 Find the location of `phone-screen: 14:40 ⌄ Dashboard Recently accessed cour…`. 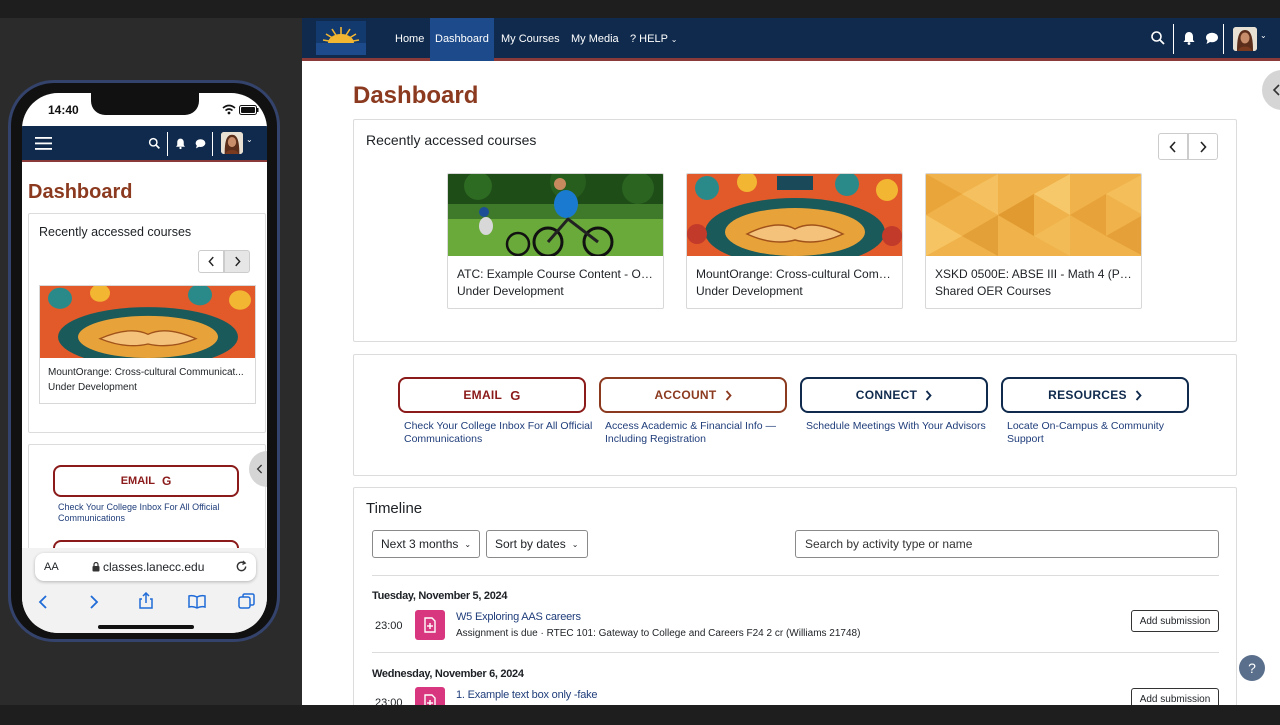

phone-screen: 14:40 ⌄ Dashboard Recently accessed cour… is located at coordinates (144, 363).